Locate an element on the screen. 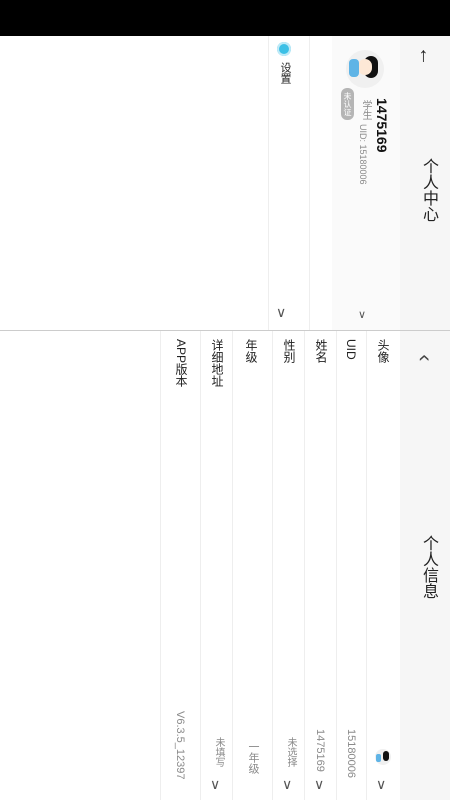  field-label: 年级 is located at coordinates (251, 351).